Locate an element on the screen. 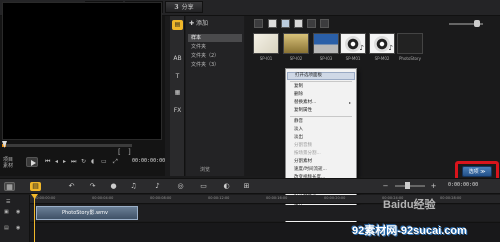 The width and height of the screenshot is (500, 242). ruler-tick: 00:00:12:00 is located at coordinates (219, 198).